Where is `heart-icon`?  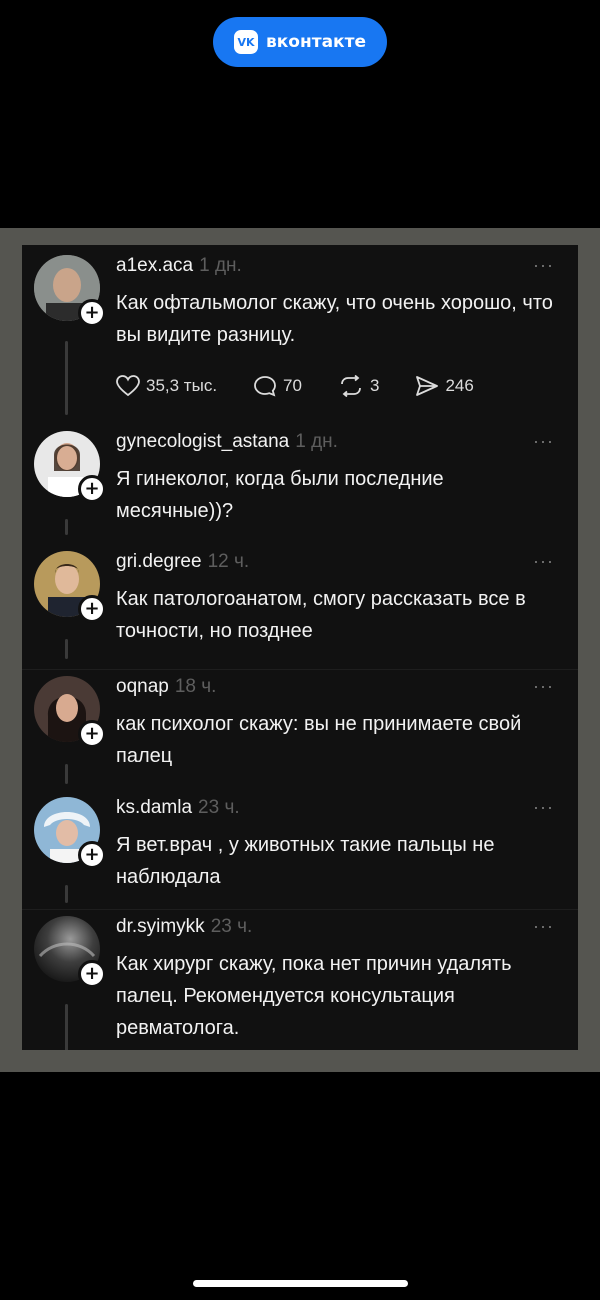
heart-icon is located at coordinates (128, 386).